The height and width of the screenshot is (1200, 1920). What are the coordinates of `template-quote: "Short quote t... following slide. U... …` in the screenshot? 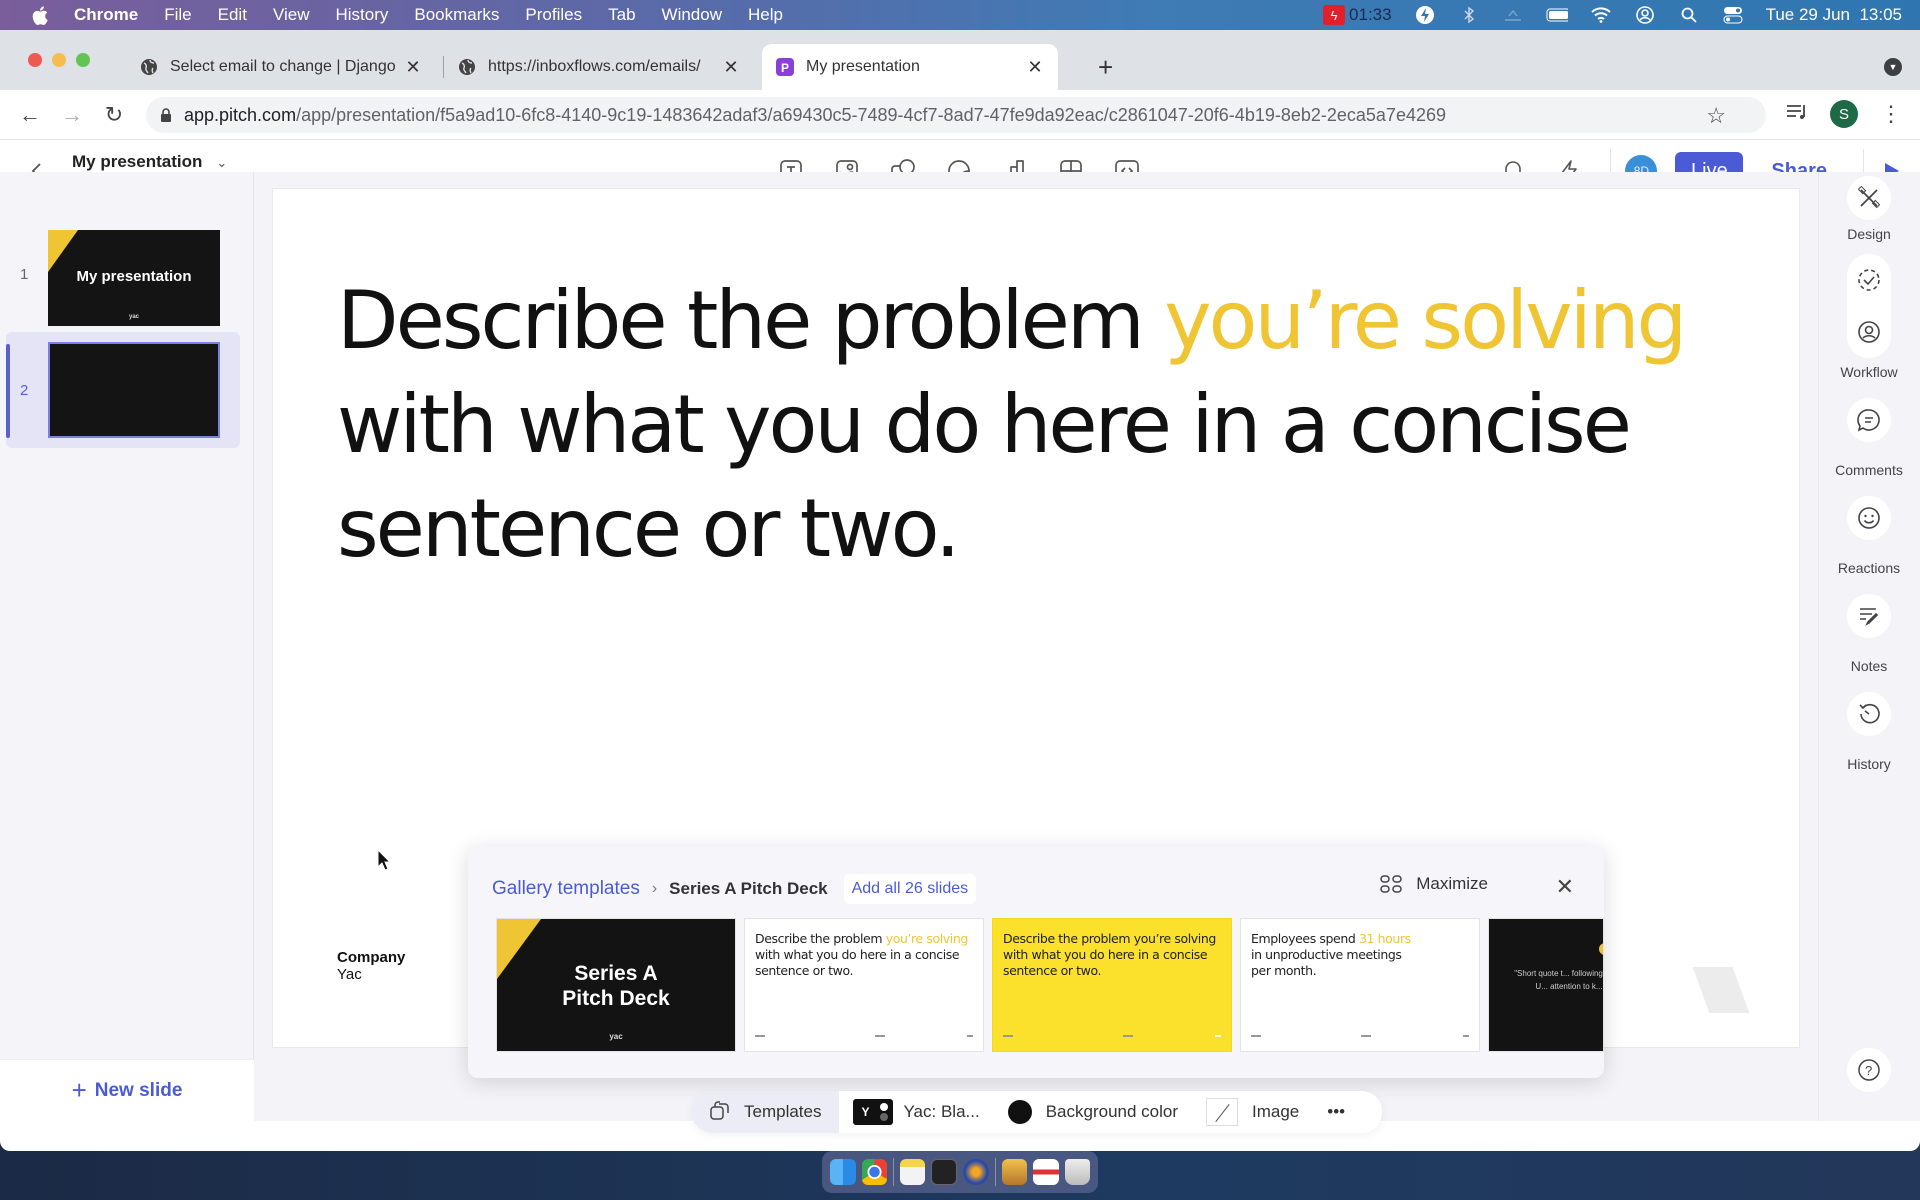 It's located at (1558, 980).